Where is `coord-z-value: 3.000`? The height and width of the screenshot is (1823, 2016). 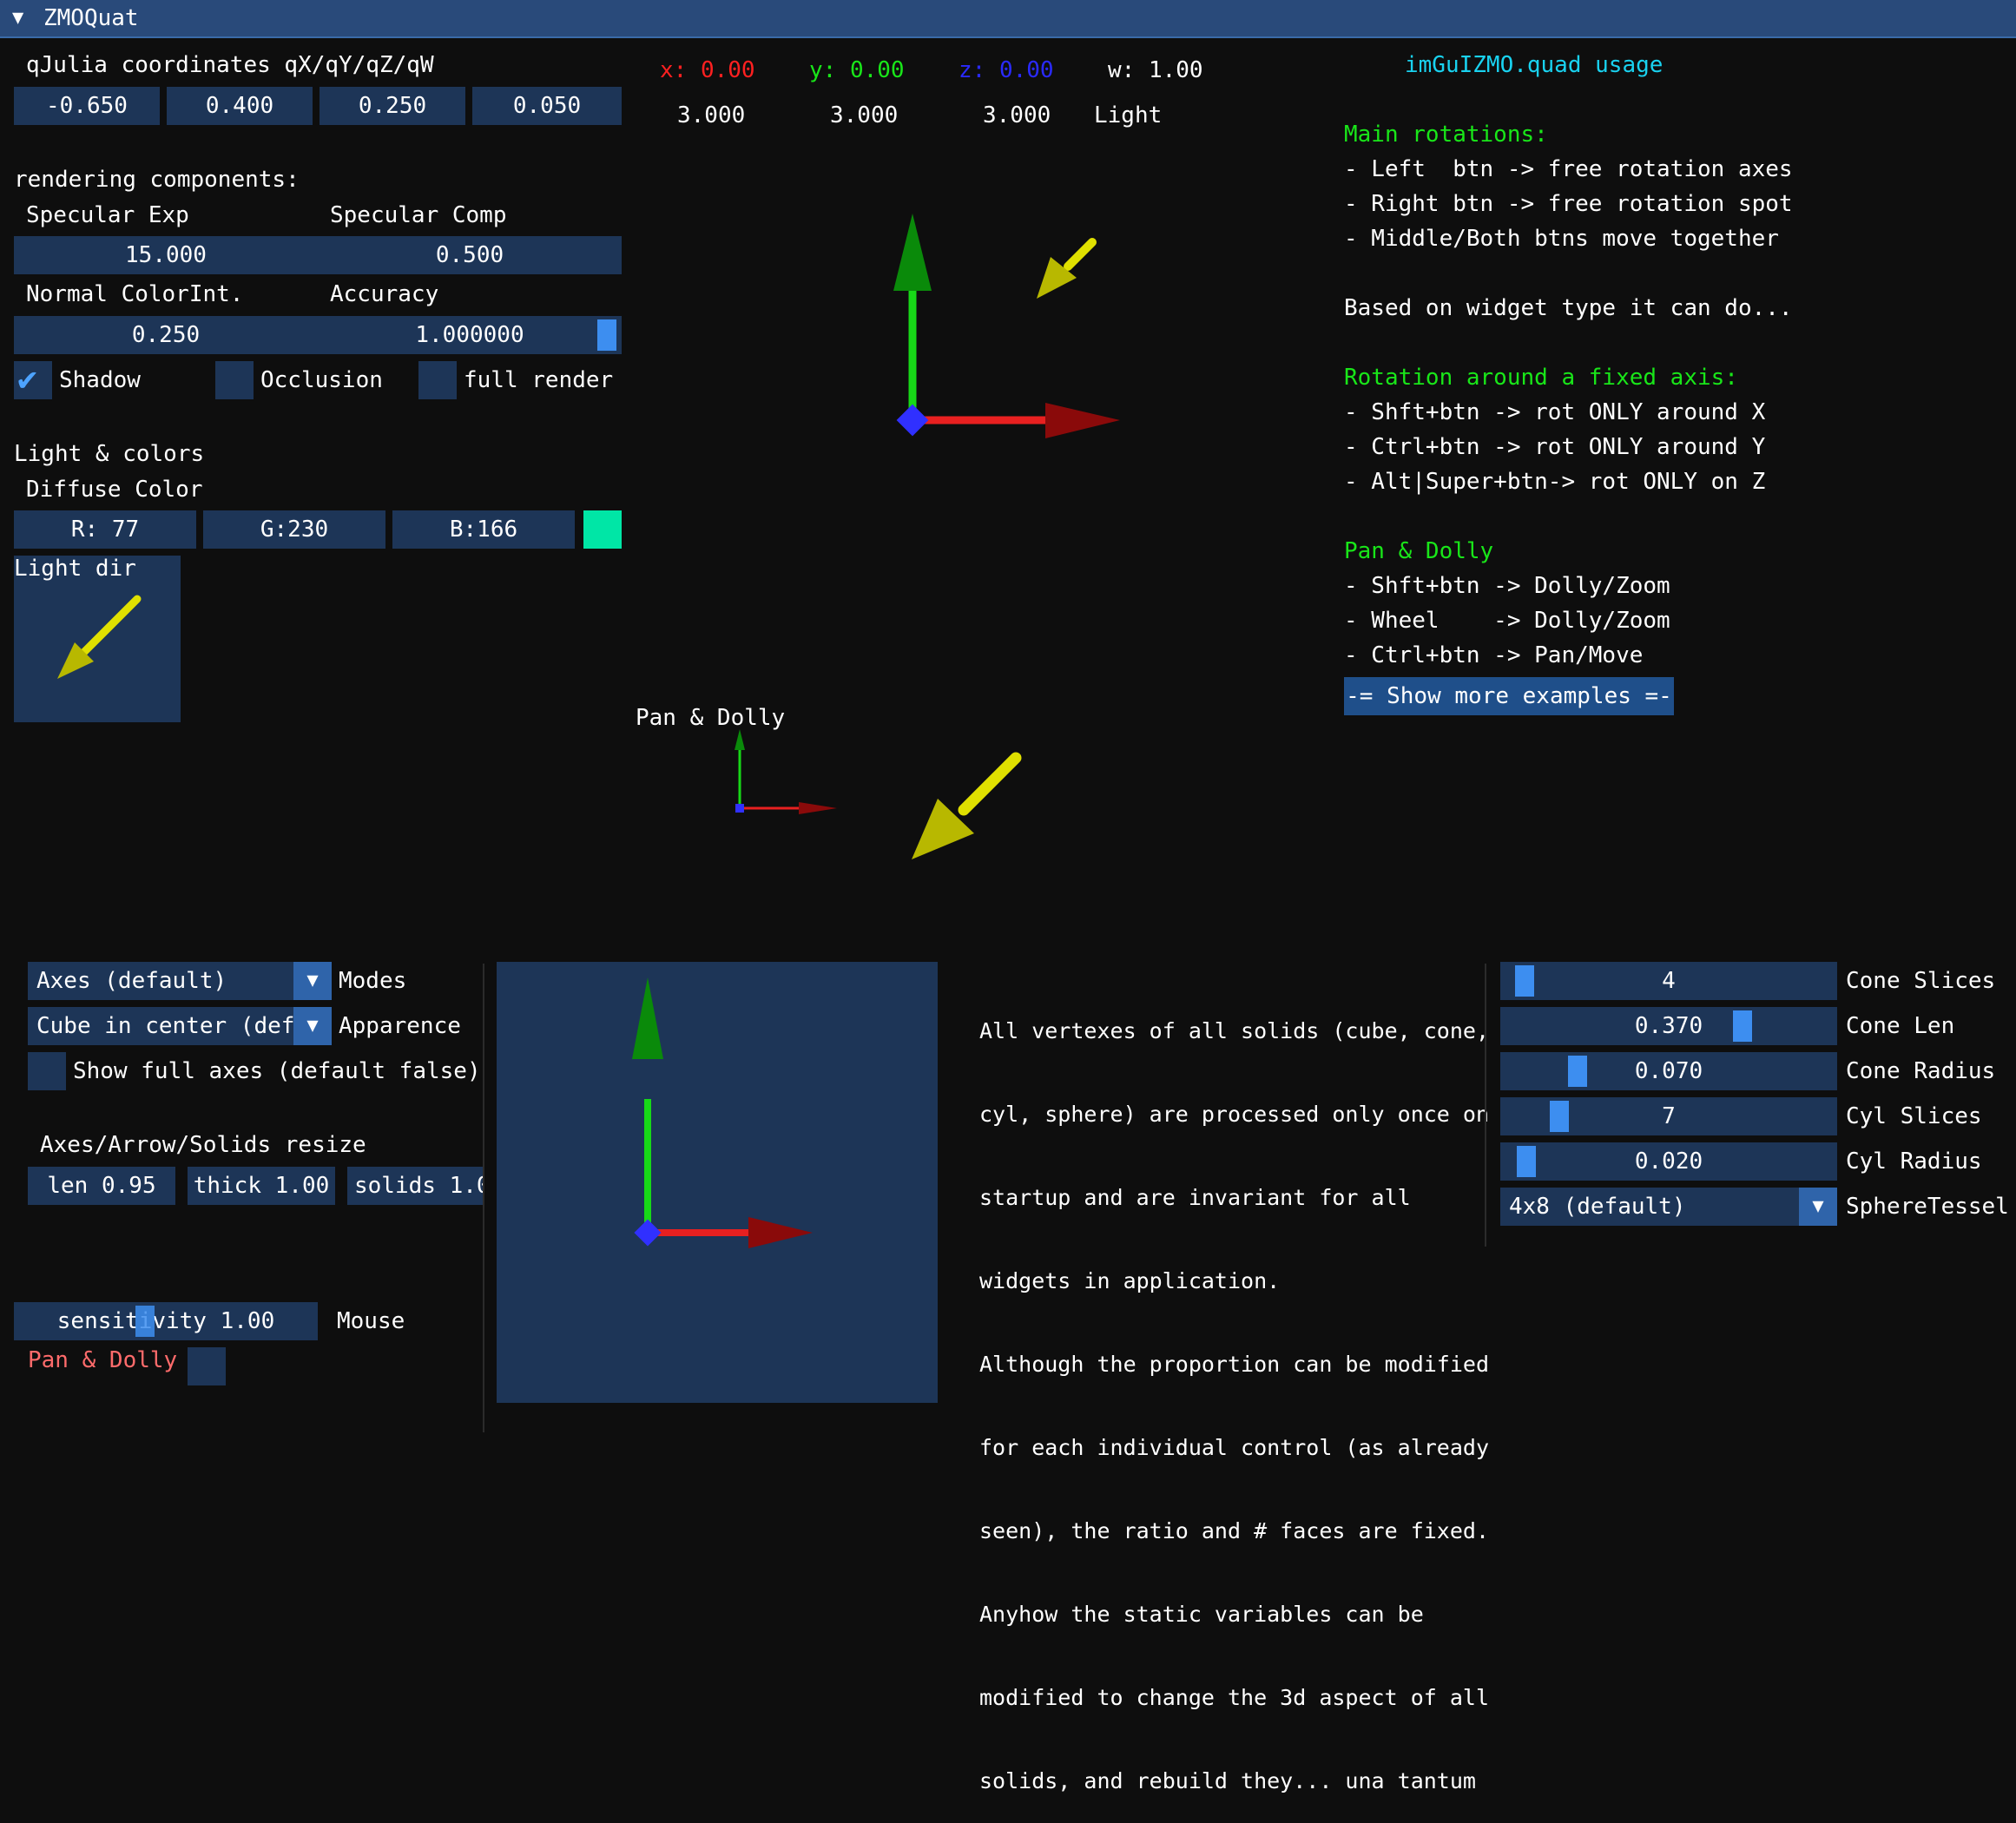 coord-z-value: 3.000 is located at coordinates (1017, 115).